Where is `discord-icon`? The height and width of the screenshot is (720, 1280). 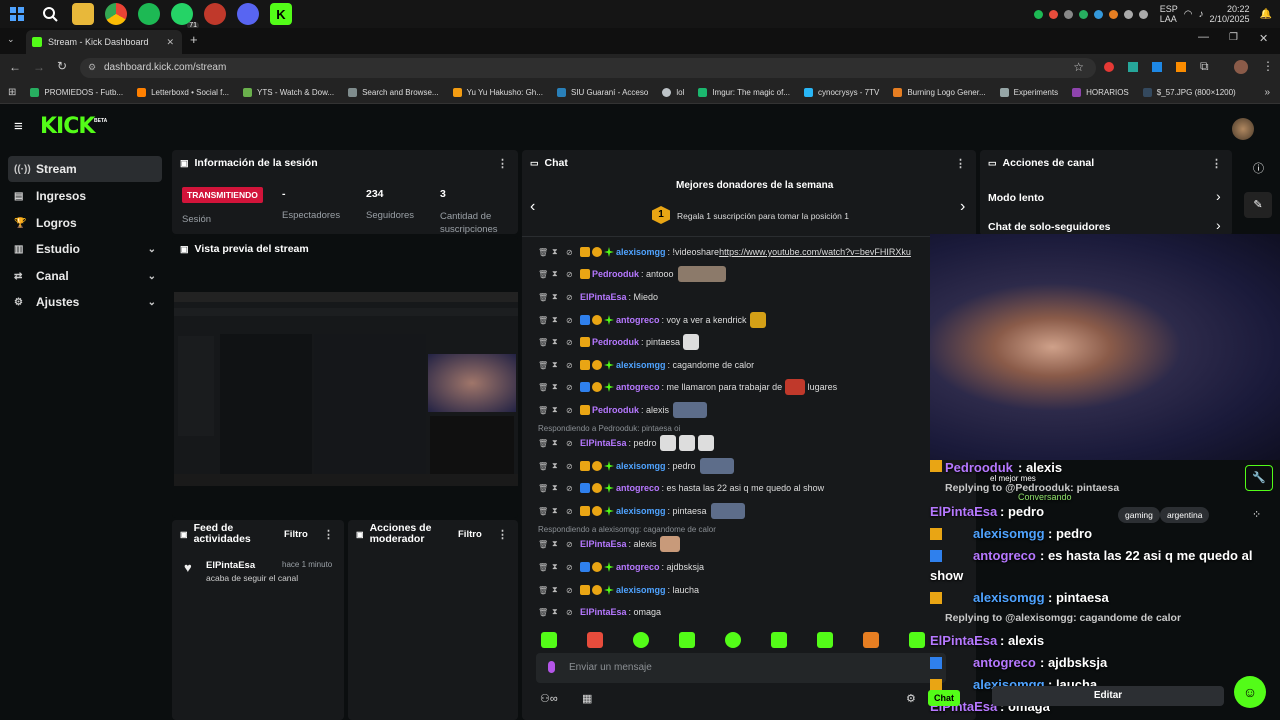 discord-icon is located at coordinates (248, 14).